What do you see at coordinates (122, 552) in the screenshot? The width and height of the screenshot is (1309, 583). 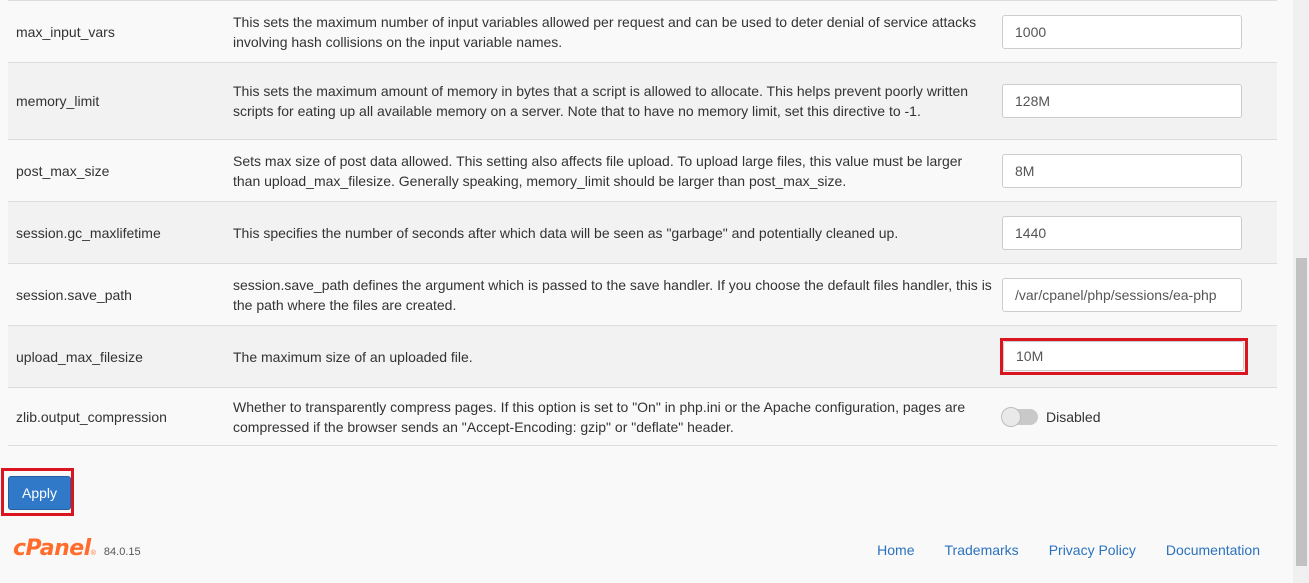 I see `version-label: 84.0.15` at bounding box center [122, 552].